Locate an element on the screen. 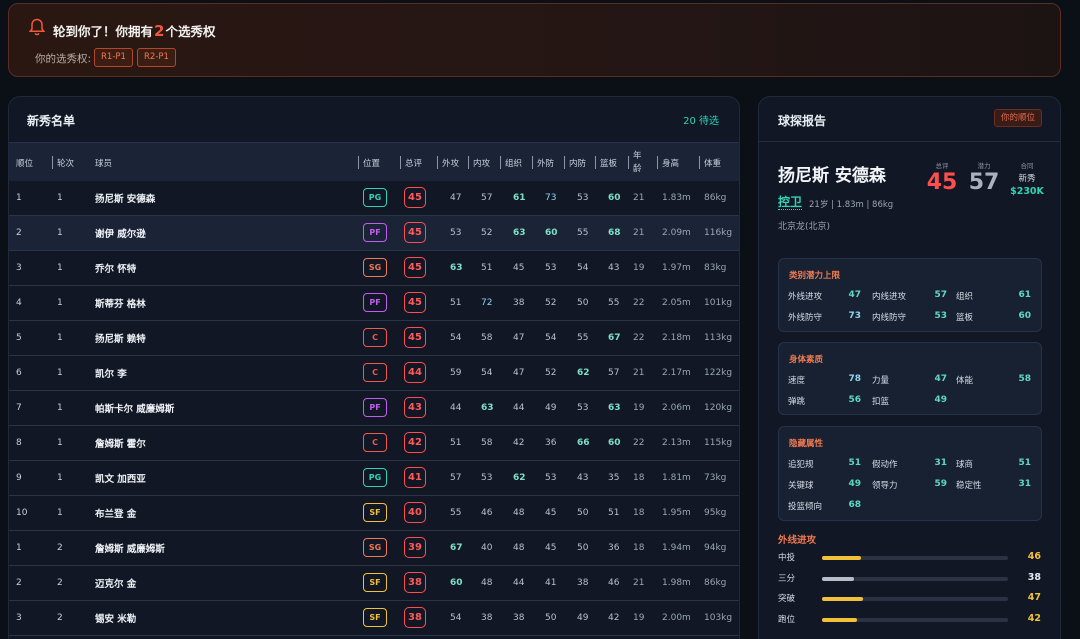  table-row: 1 2 詹姆斯 威廉姆斯 SG 39 67 40 48 45 50 36 18 1.94m 94kg is located at coordinates (374, 548).